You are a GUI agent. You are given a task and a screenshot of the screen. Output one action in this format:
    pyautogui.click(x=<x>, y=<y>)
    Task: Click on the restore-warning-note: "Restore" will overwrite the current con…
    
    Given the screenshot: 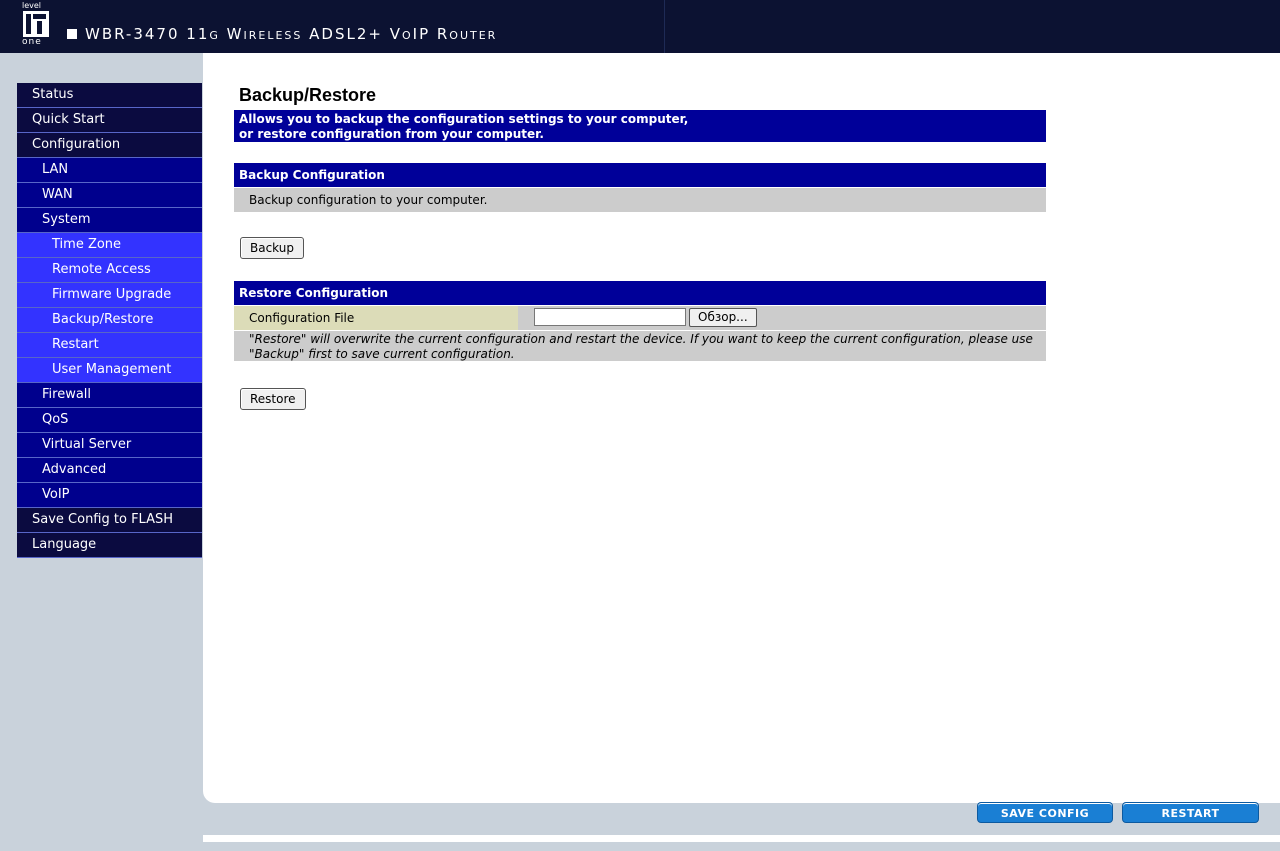 What is the action you would take?
    pyautogui.click(x=640, y=346)
    